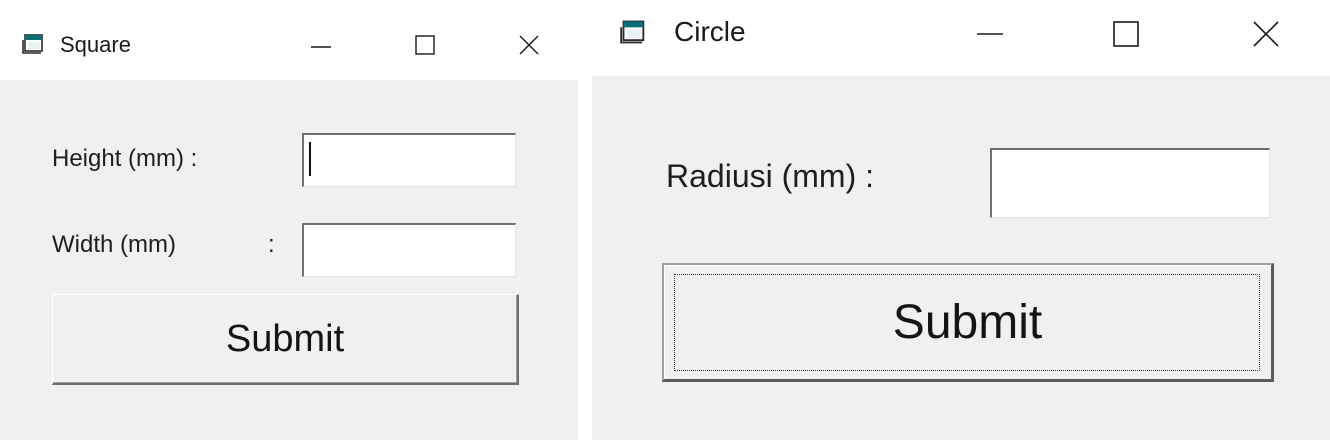 The height and width of the screenshot is (440, 1330). I want to click on square-close-button, so click(529, 45).